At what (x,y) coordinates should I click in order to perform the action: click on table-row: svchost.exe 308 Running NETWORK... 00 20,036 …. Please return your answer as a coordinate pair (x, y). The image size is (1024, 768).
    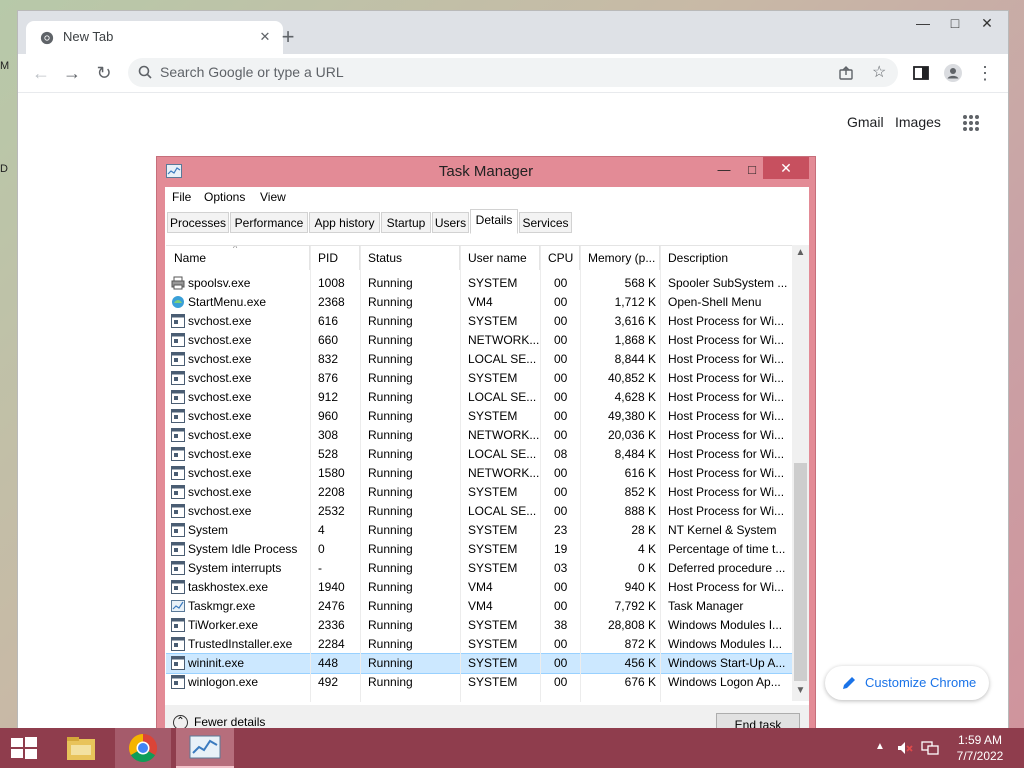
    Looking at the image, I should click on (479, 435).